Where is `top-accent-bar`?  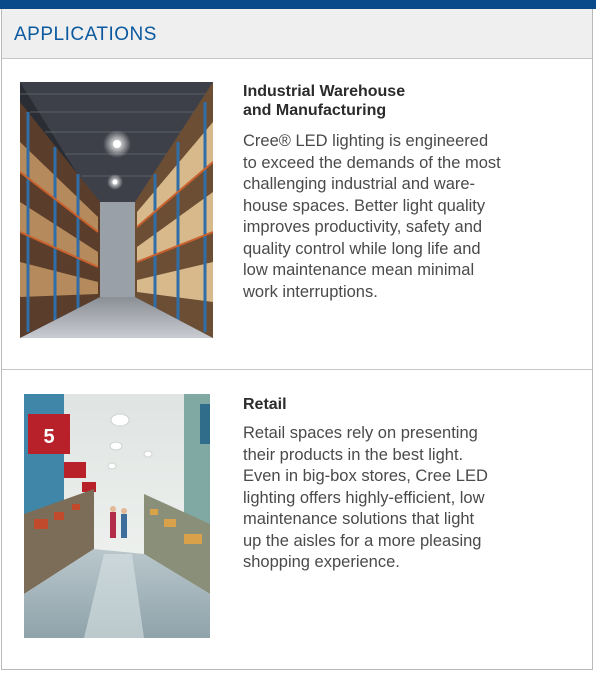 top-accent-bar is located at coordinates (298, 4).